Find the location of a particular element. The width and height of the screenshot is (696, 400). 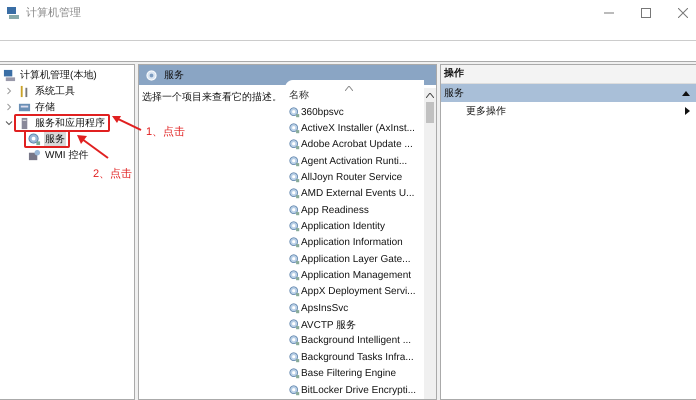

close-icon is located at coordinates (683, 13).